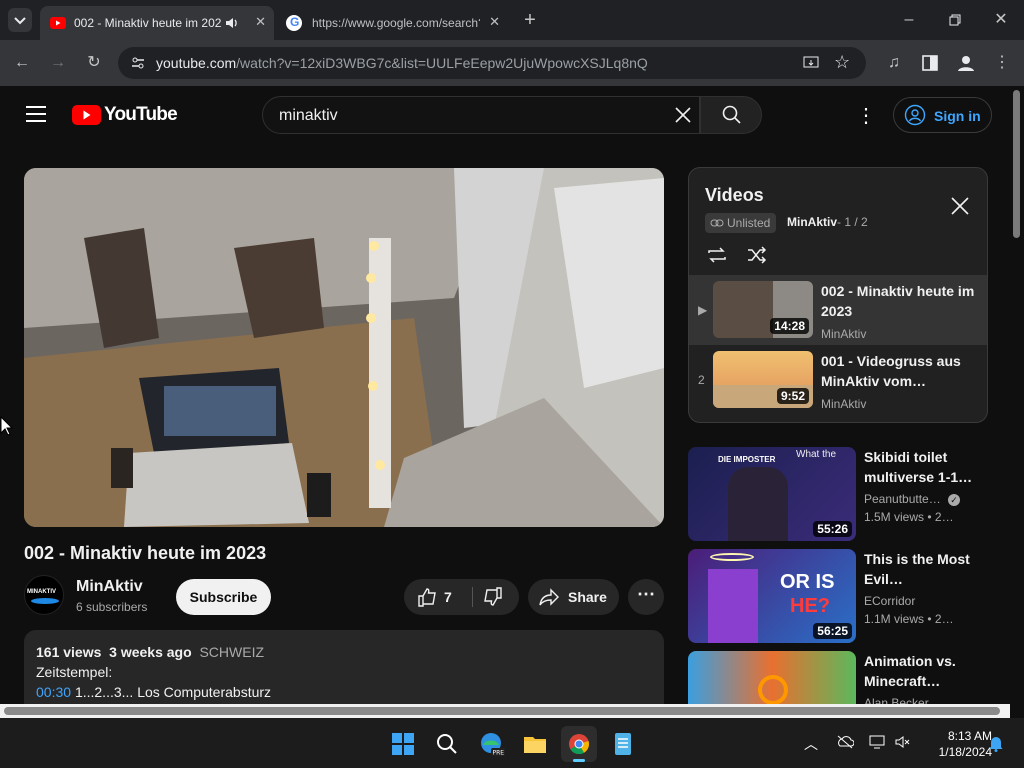 The width and height of the screenshot is (1024, 768). I want to click on tab-search-dropdown-icon, so click(20, 20).